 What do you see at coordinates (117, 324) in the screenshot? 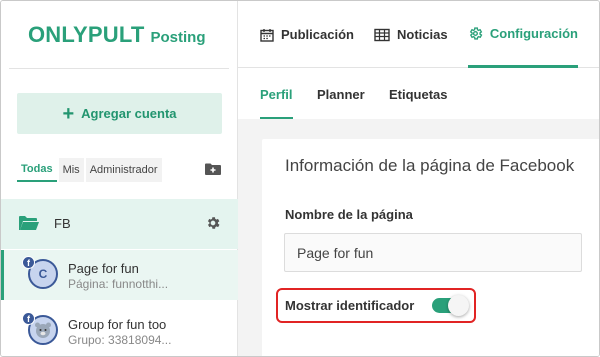
I see `account-name: Group for fun too` at bounding box center [117, 324].